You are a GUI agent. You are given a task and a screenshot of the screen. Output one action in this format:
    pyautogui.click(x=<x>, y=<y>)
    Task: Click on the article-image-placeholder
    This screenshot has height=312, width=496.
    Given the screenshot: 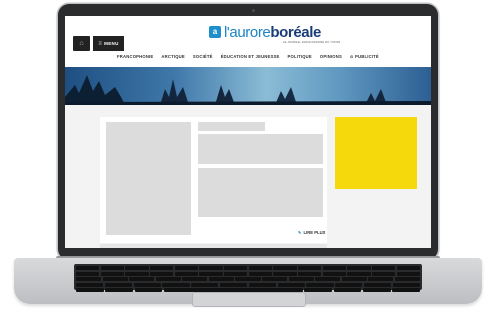 What is the action you would take?
    pyautogui.click(x=148, y=178)
    